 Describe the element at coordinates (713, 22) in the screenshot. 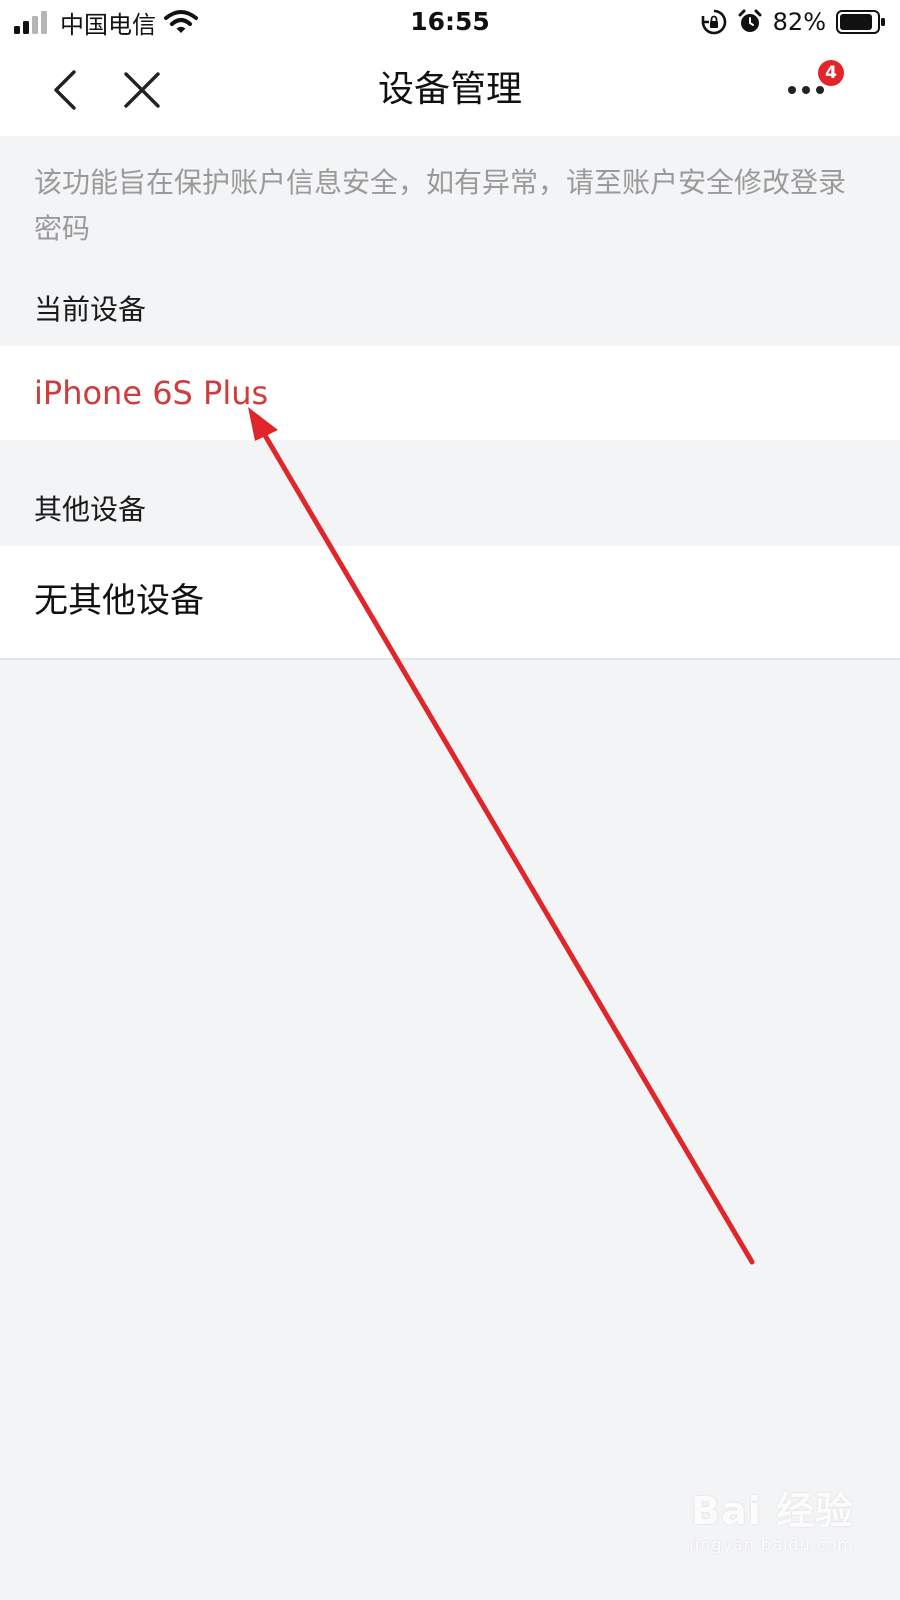

I see `rotation-lock-icon` at that location.